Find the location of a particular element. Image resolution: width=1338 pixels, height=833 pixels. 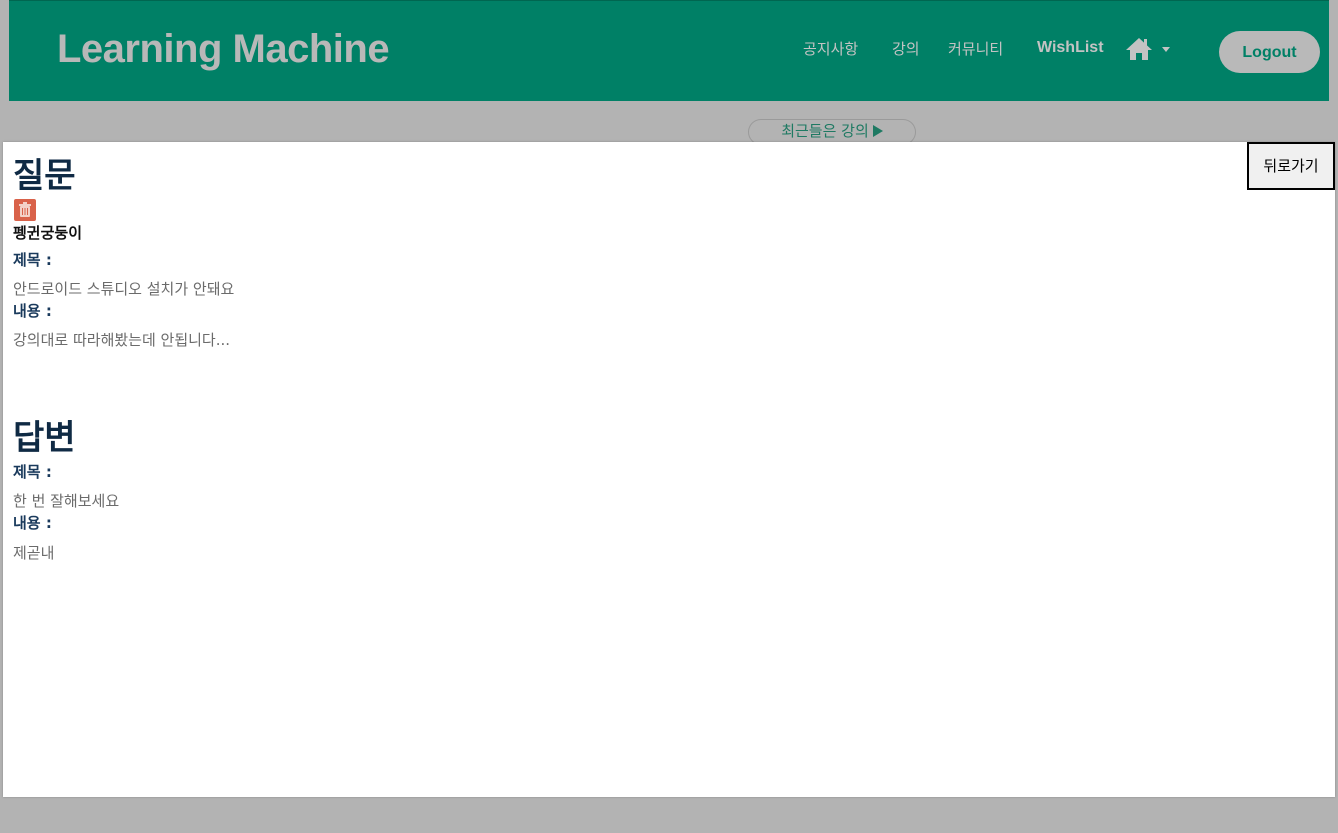

nav-notice: 공지사항 is located at coordinates (830, 48).